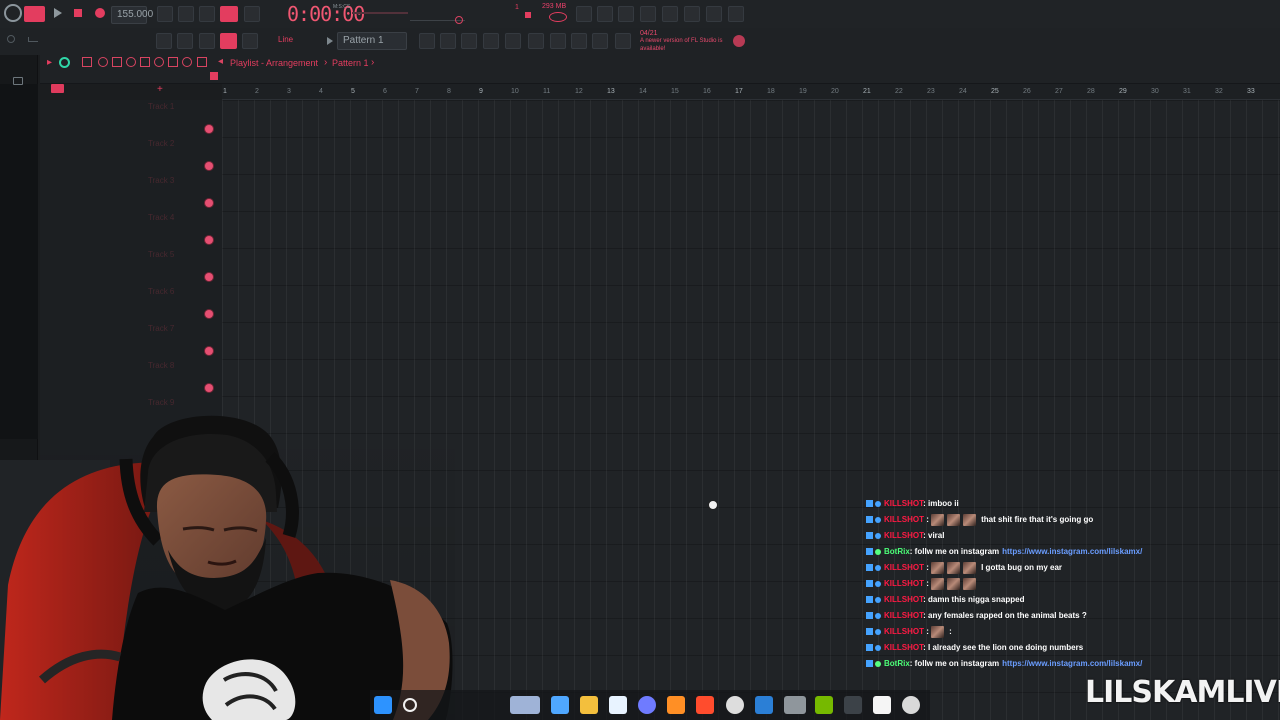 This screenshot has height=720, width=1280. What do you see at coordinates (692, 14) in the screenshot?
I see `plugin-icon` at bounding box center [692, 14].